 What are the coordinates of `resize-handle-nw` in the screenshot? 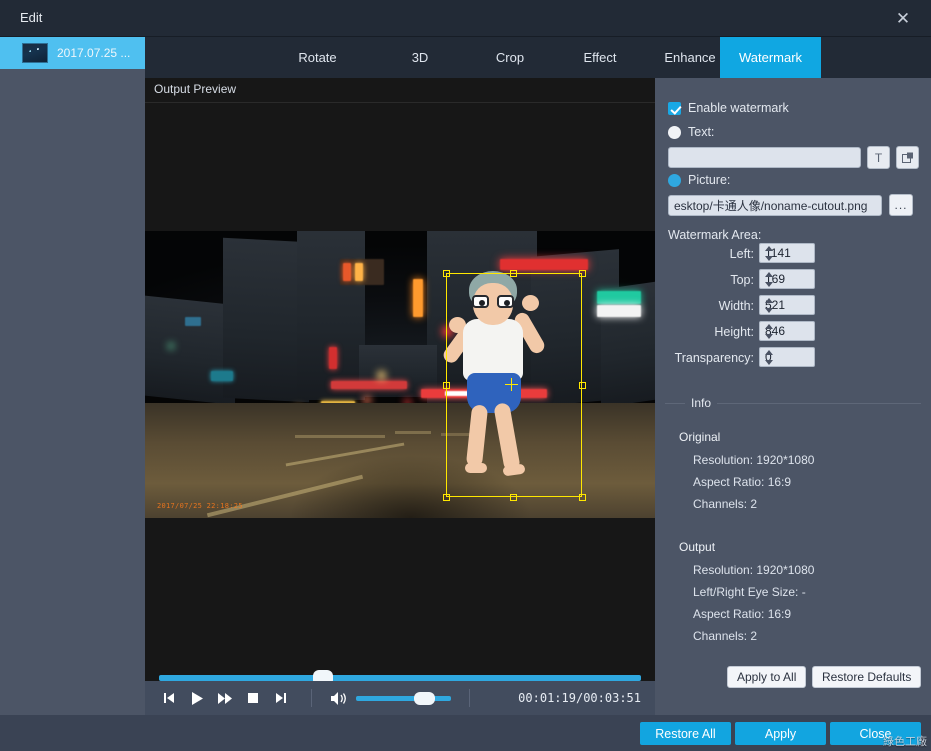 It's located at (446, 273).